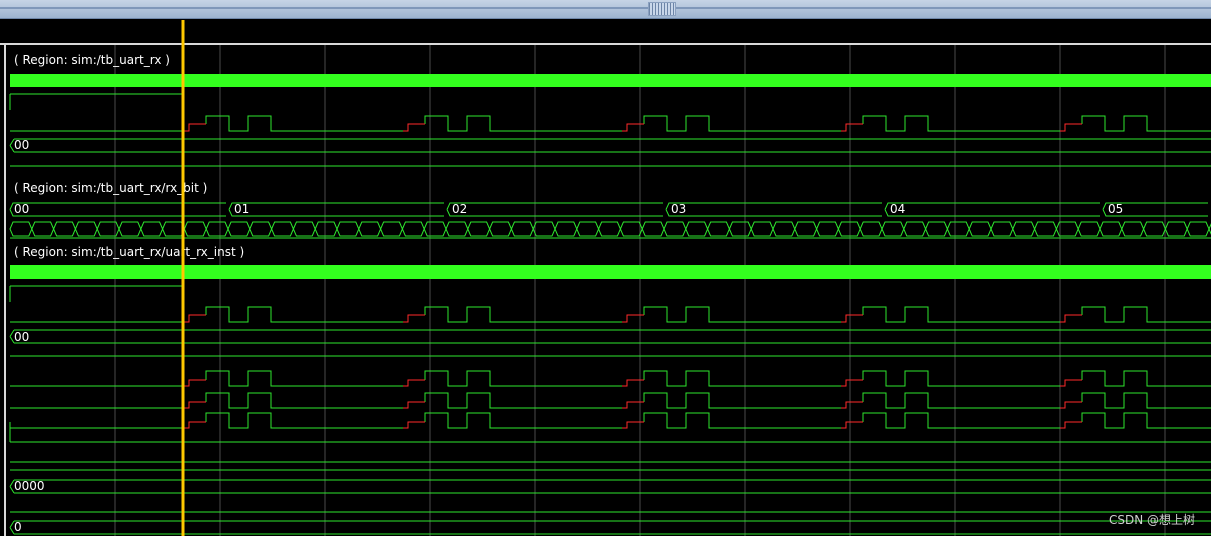 This screenshot has width=1211, height=536. I want to click on rx-bit-bus, so click(608, 209).